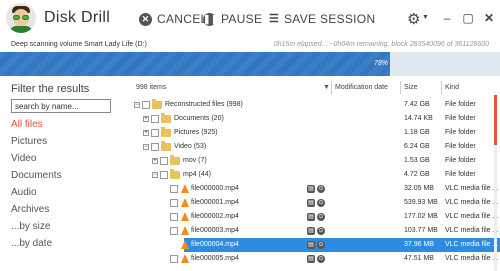  What do you see at coordinates (29, 141) in the screenshot?
I see `filter-pictures: Pictures` at bounding box center [29, 141].